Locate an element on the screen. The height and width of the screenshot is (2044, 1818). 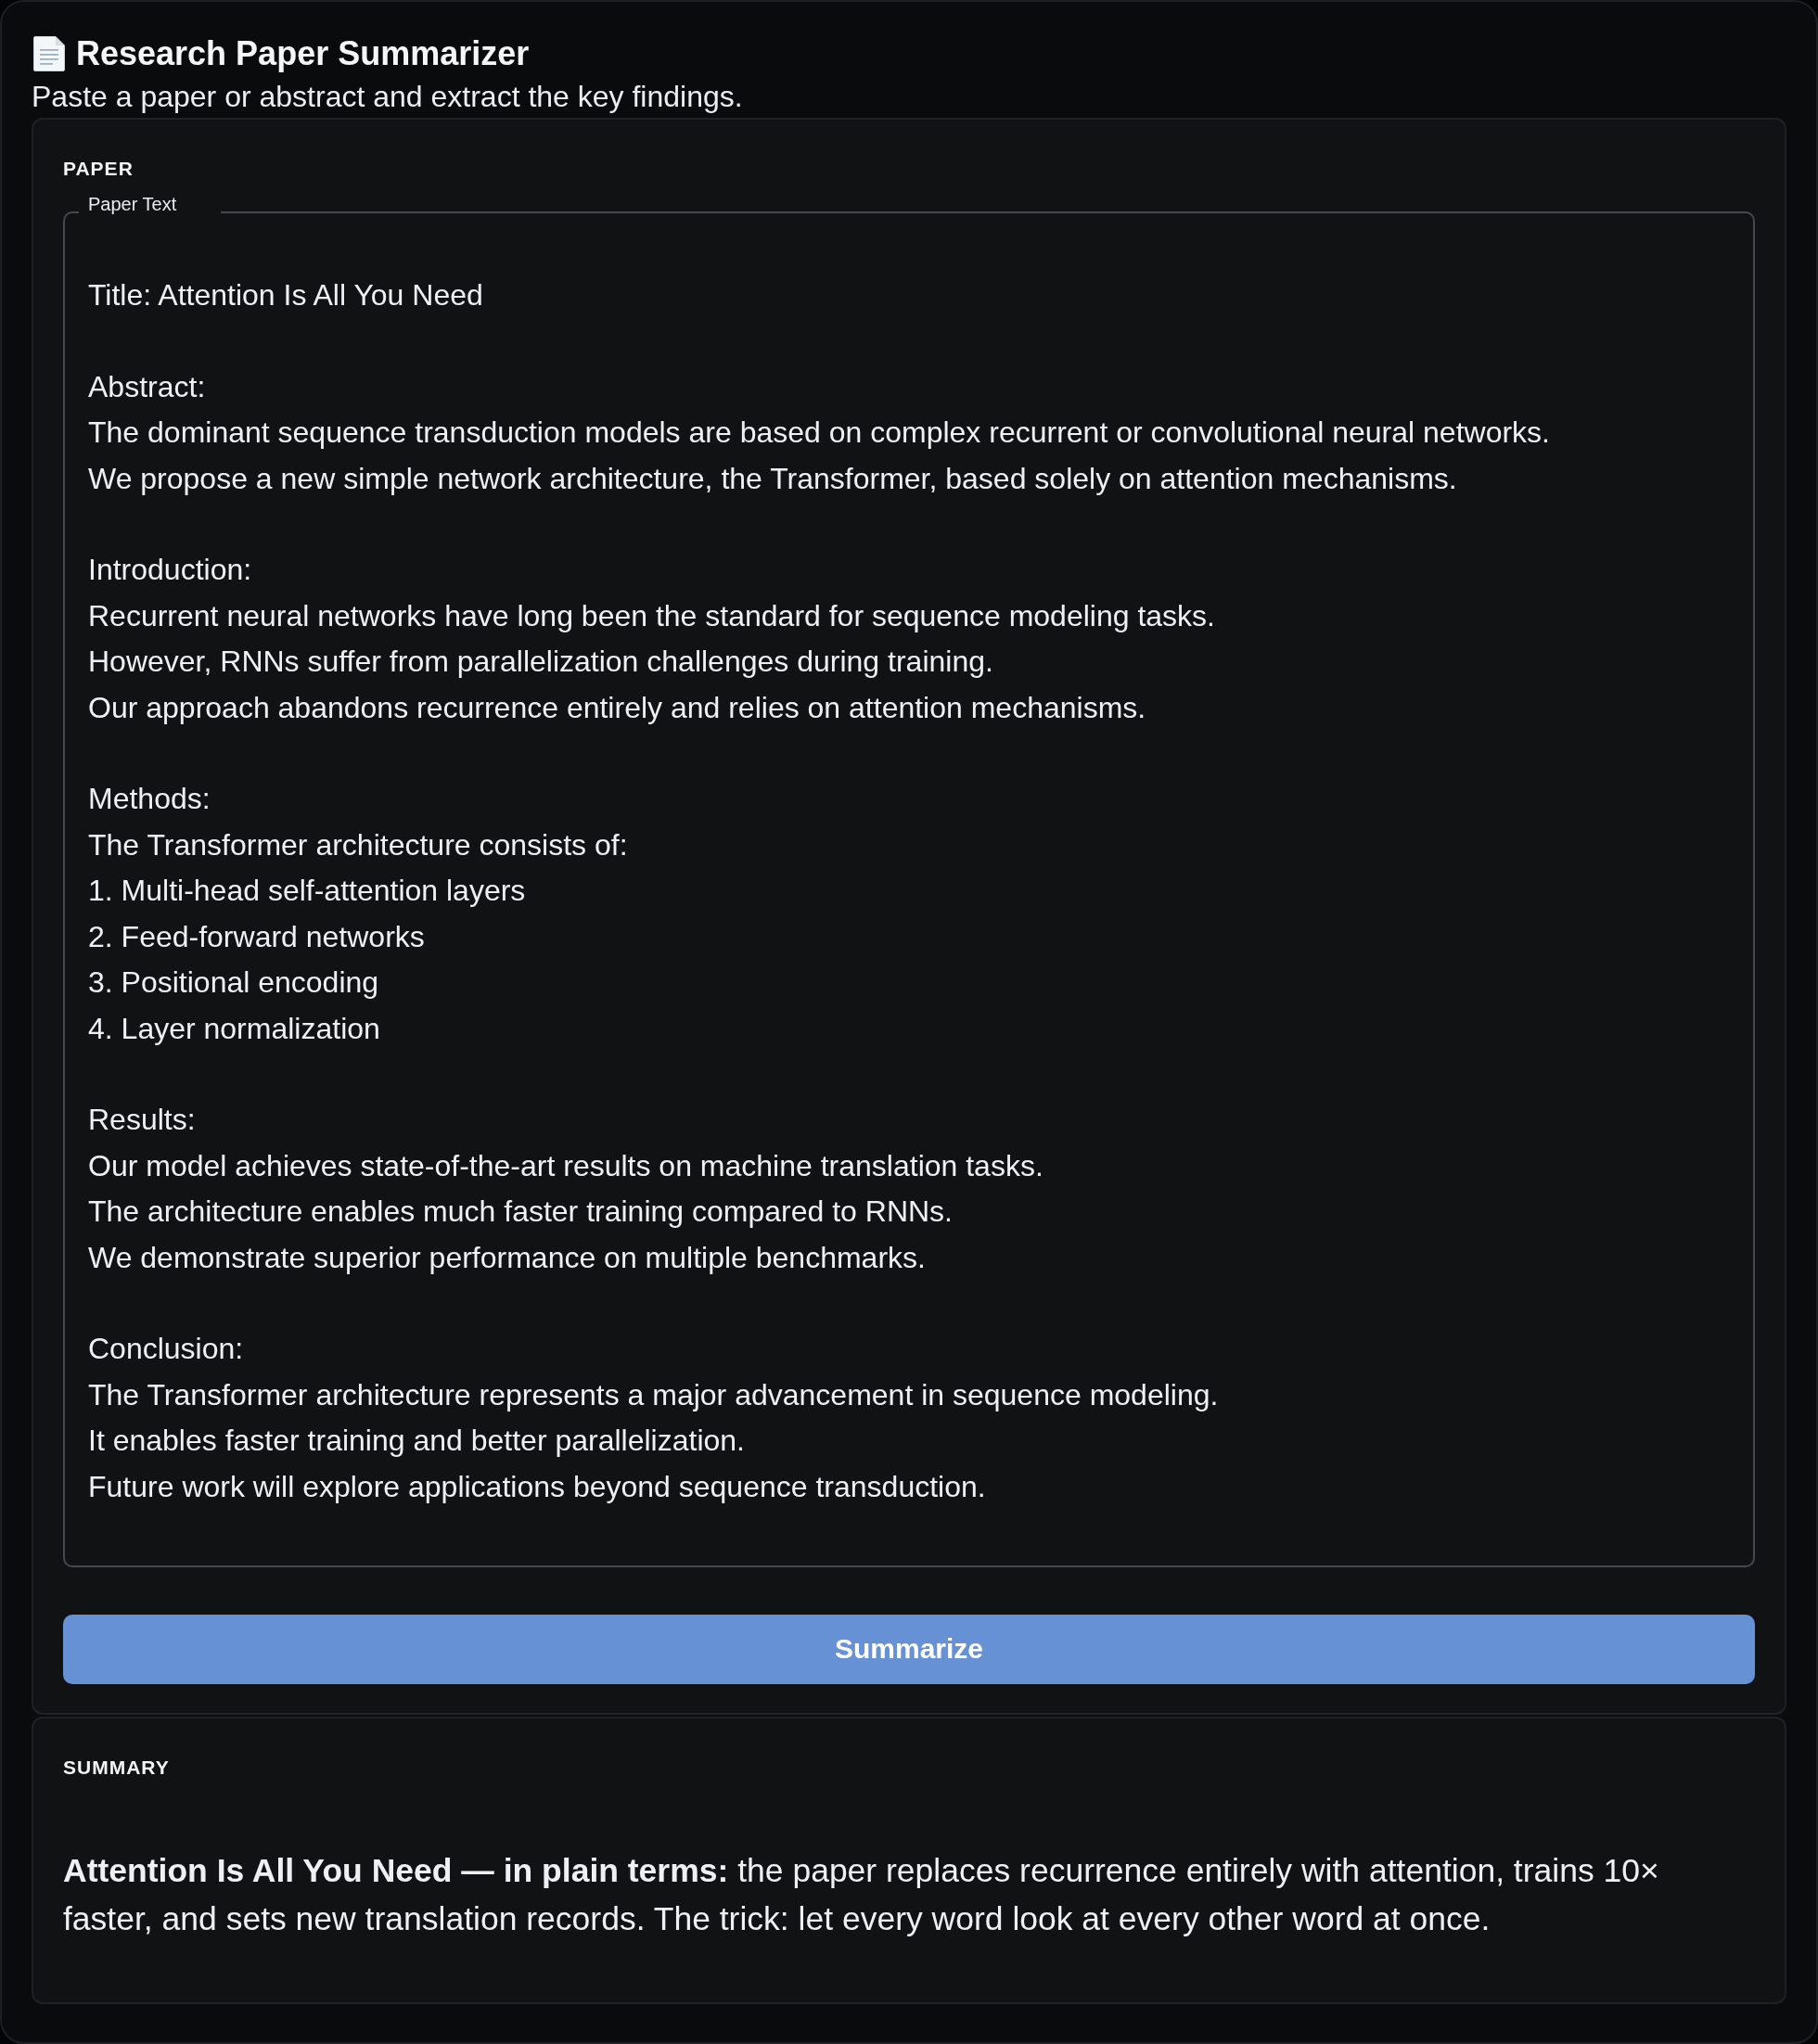
section-heading: PAPER is located at coordinates (99, 169).